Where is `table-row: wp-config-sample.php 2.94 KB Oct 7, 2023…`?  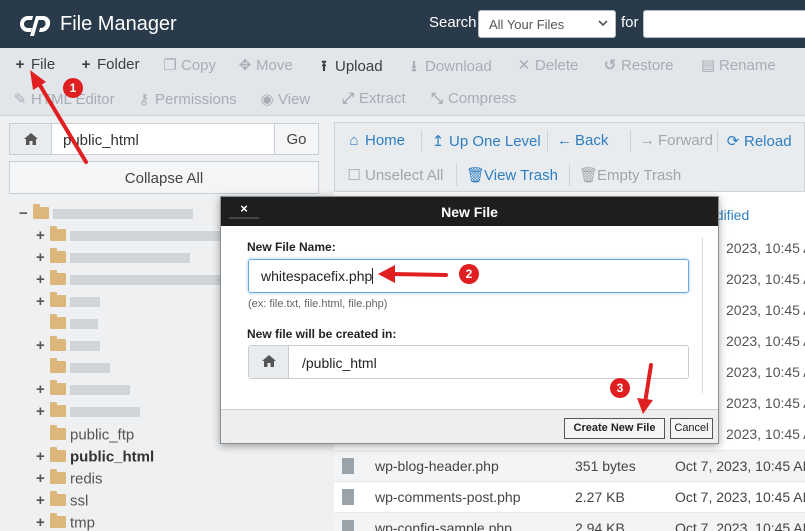
table-row: wp-config-sample.php 2.94 KB Oct 7, 2023… is located at coordinates (569, 521).